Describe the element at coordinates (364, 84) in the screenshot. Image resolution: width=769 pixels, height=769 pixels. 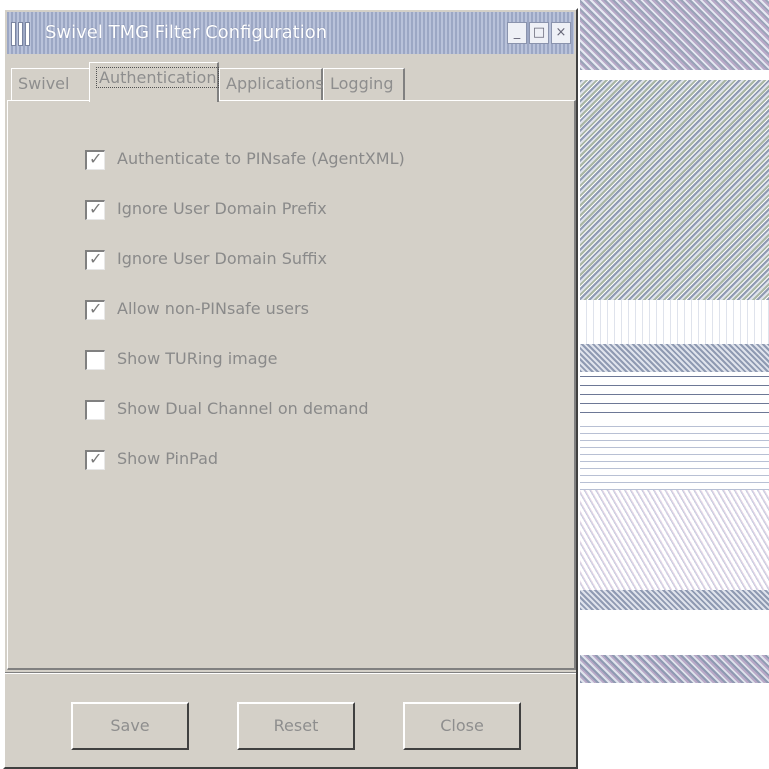
I see `tab-logging: Logging` at that location.